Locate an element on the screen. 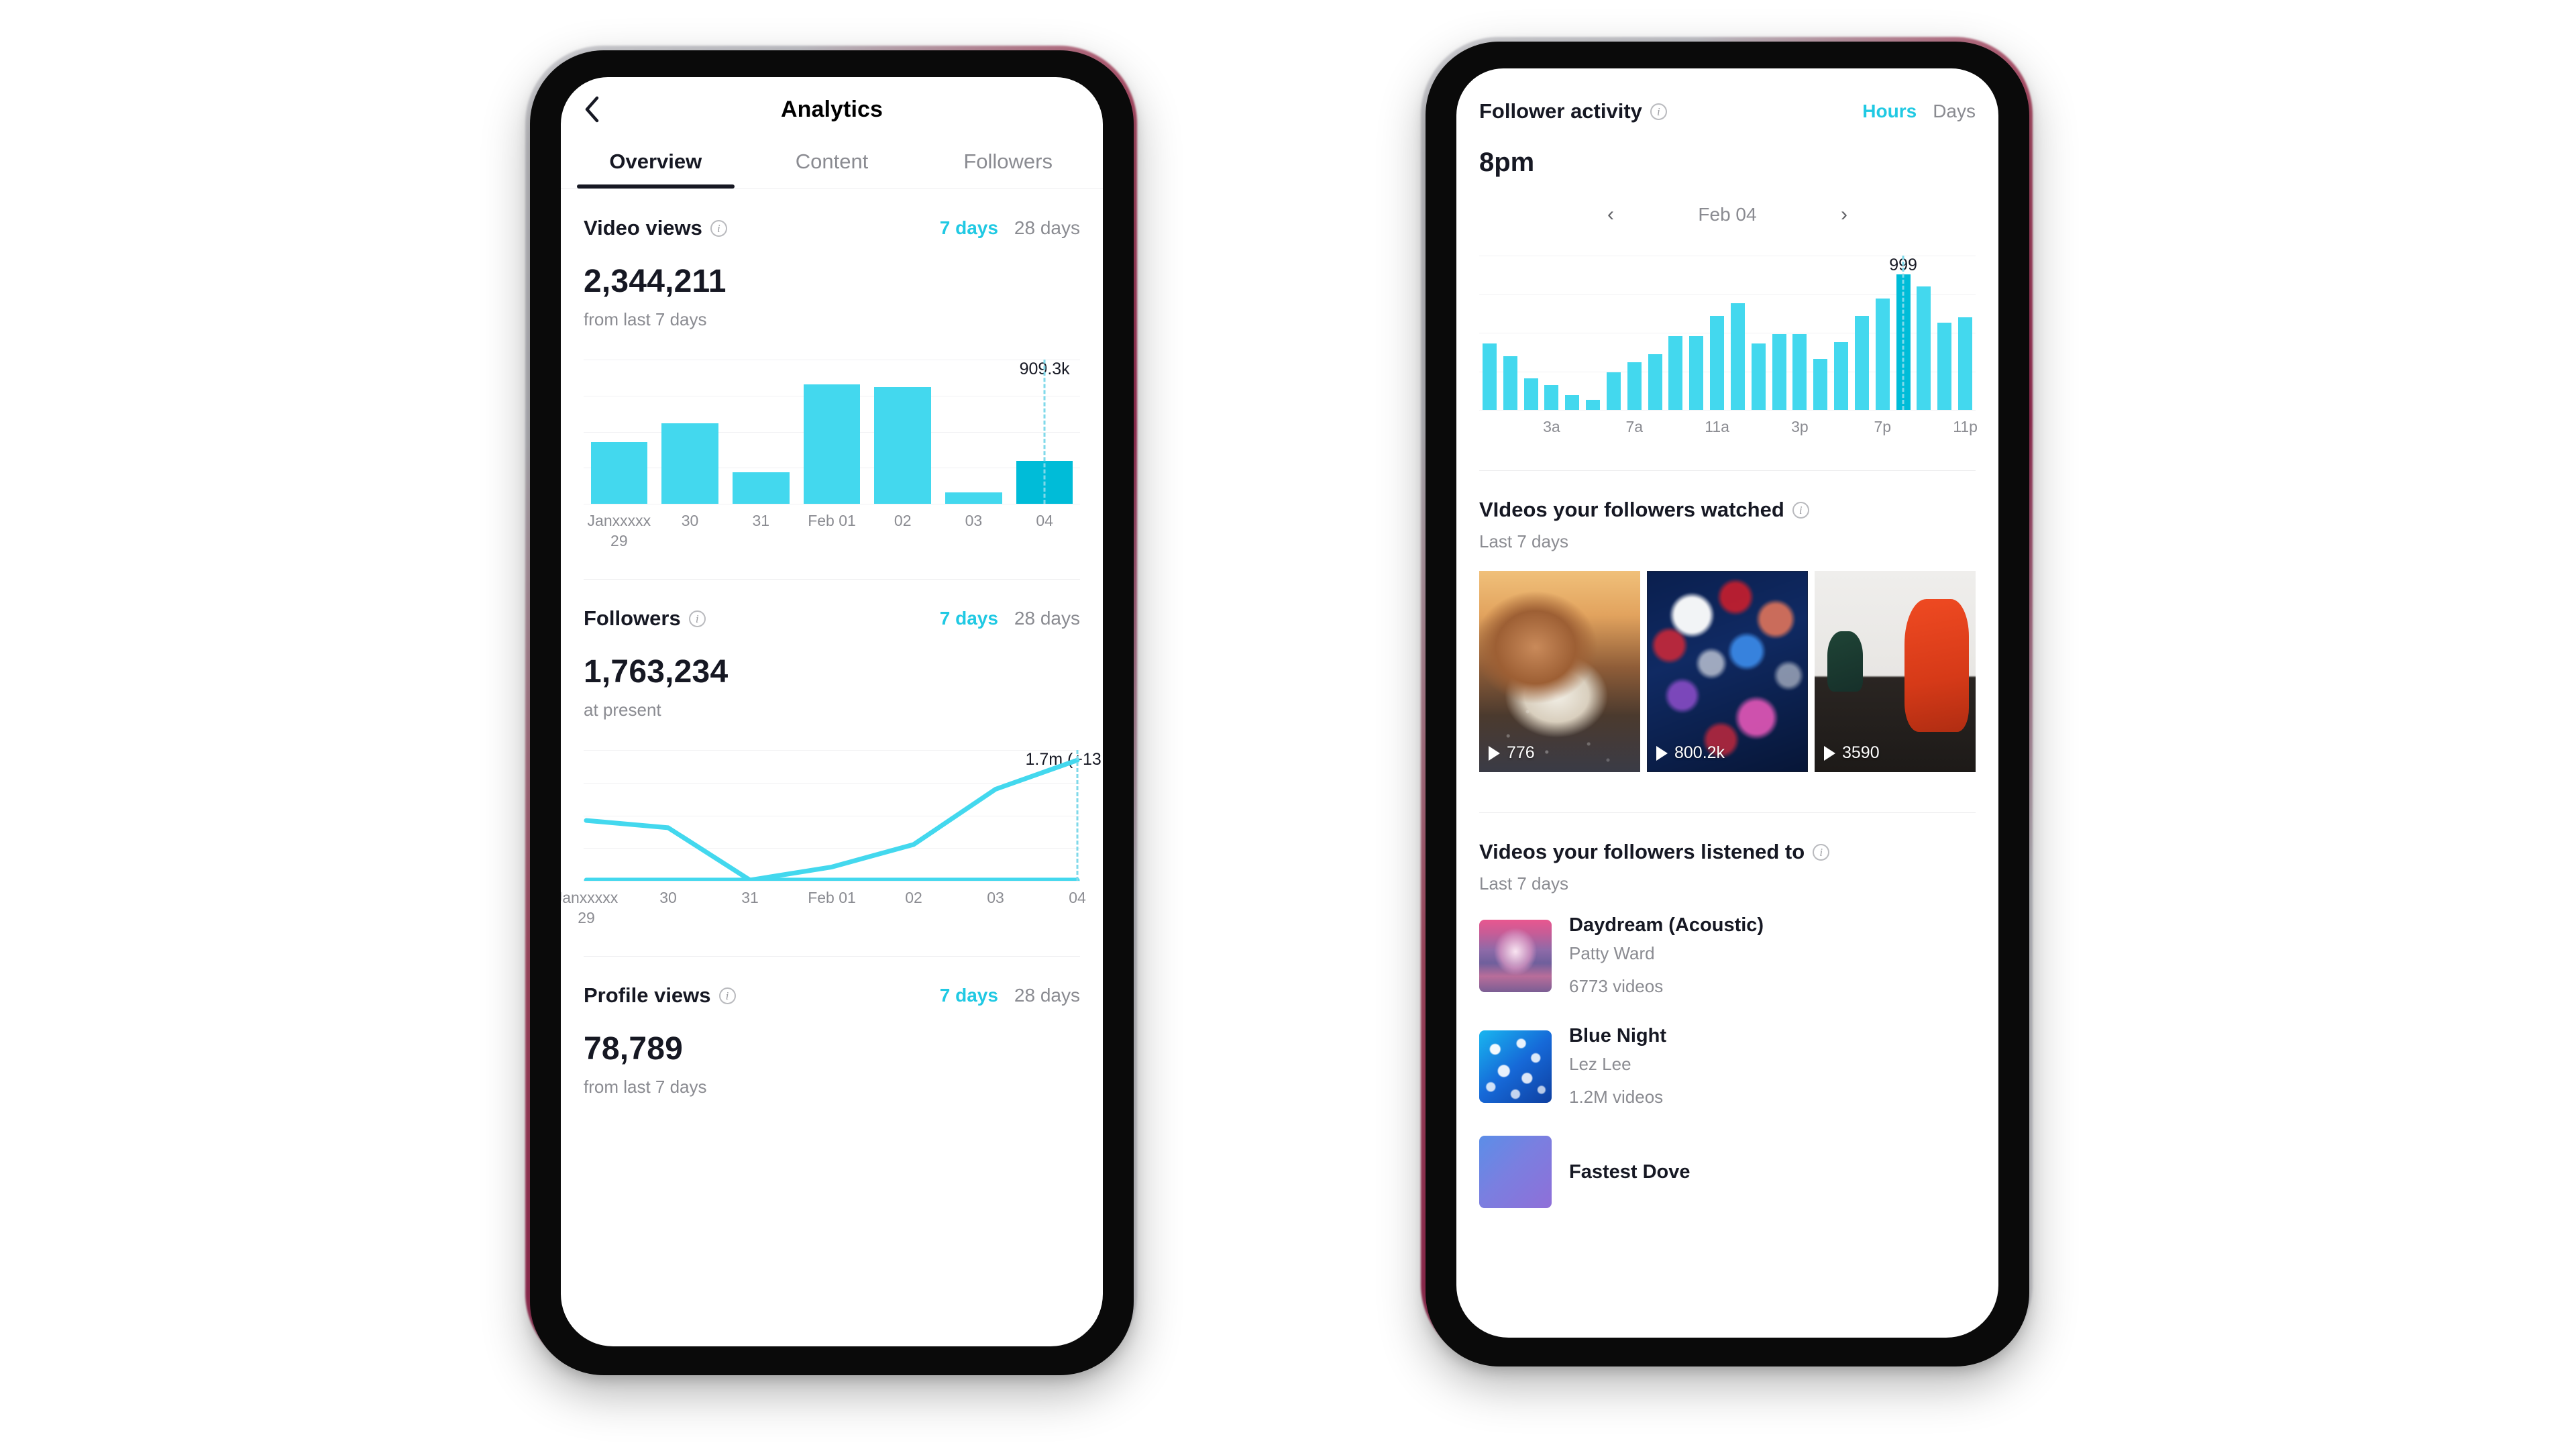  bluenight-cover-icon is located at coordinates (1515, 1066).